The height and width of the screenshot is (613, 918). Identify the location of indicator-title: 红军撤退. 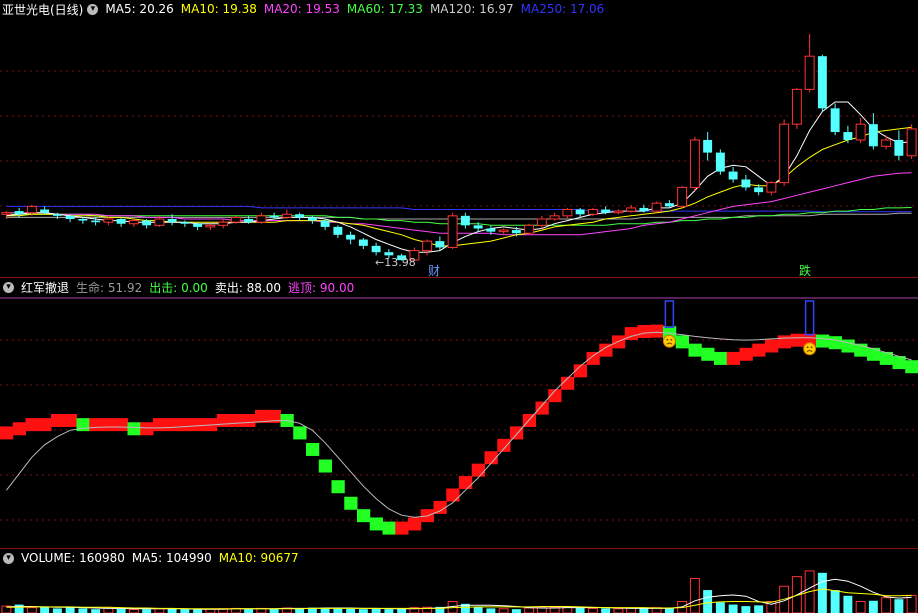
(45, 287).